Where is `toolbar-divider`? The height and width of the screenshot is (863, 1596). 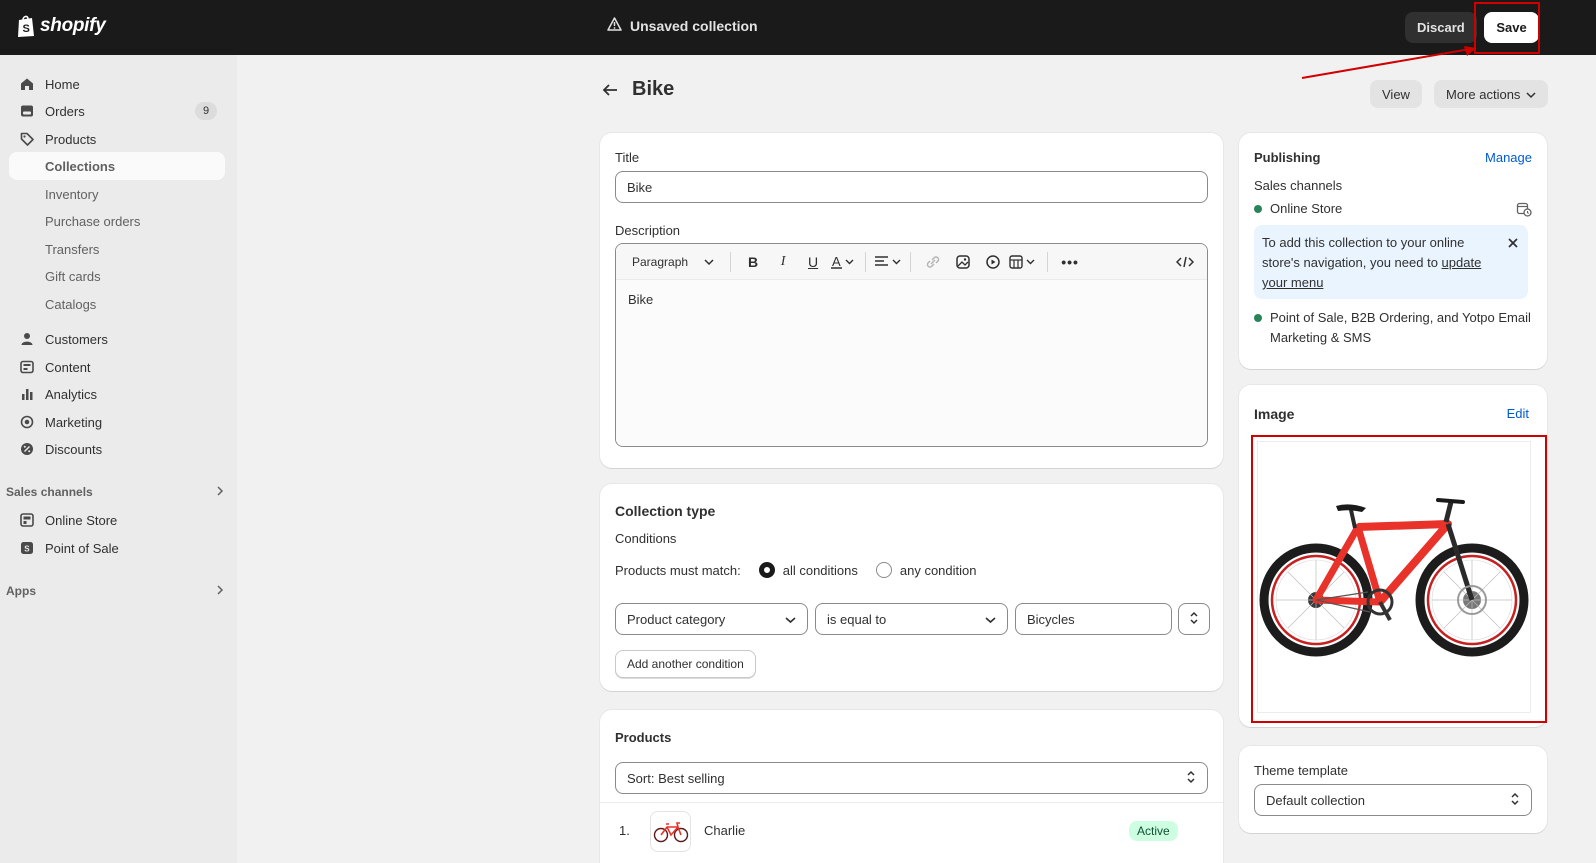 toolbar-divider is located at coordinates (731, 261).